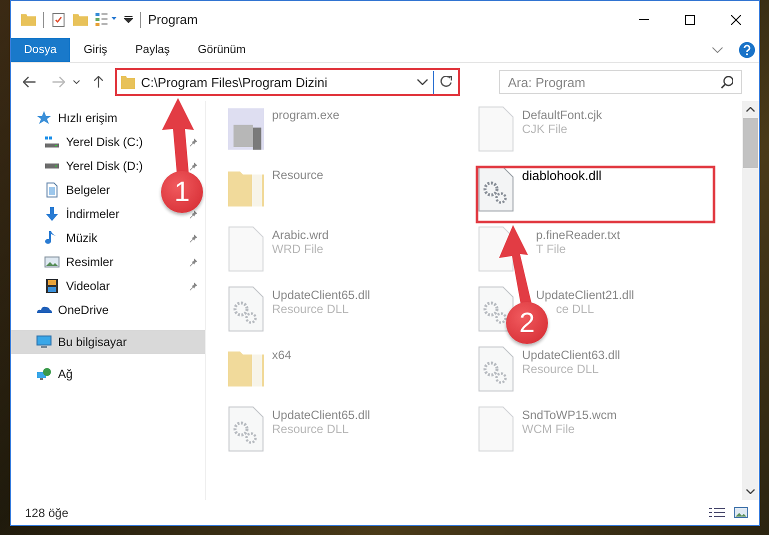 The height and width of the screenshot is (535, 769). What do you see at coordinates (128, 19) in the screenshot?
I see `customize-toolbar-caret-icon` at bounding box center [128, 19].